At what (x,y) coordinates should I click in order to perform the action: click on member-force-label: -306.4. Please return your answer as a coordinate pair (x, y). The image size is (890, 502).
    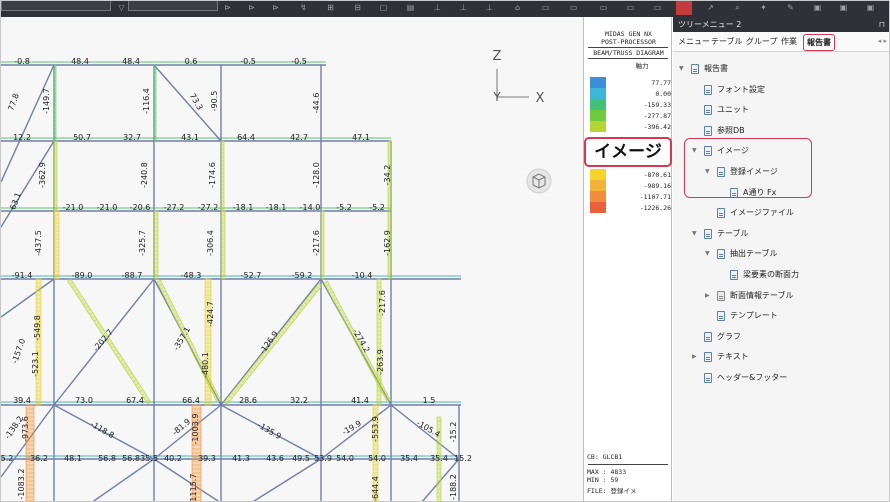
    Looking at the image, I should click on (210, 243).